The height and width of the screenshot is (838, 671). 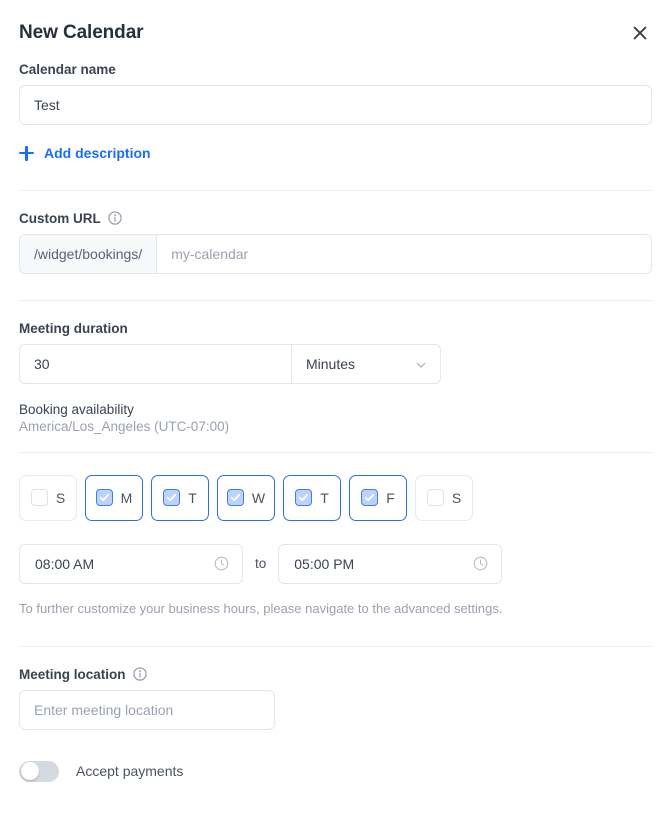 I want to click on day-label-friday: F, so click(x=390, y=497).